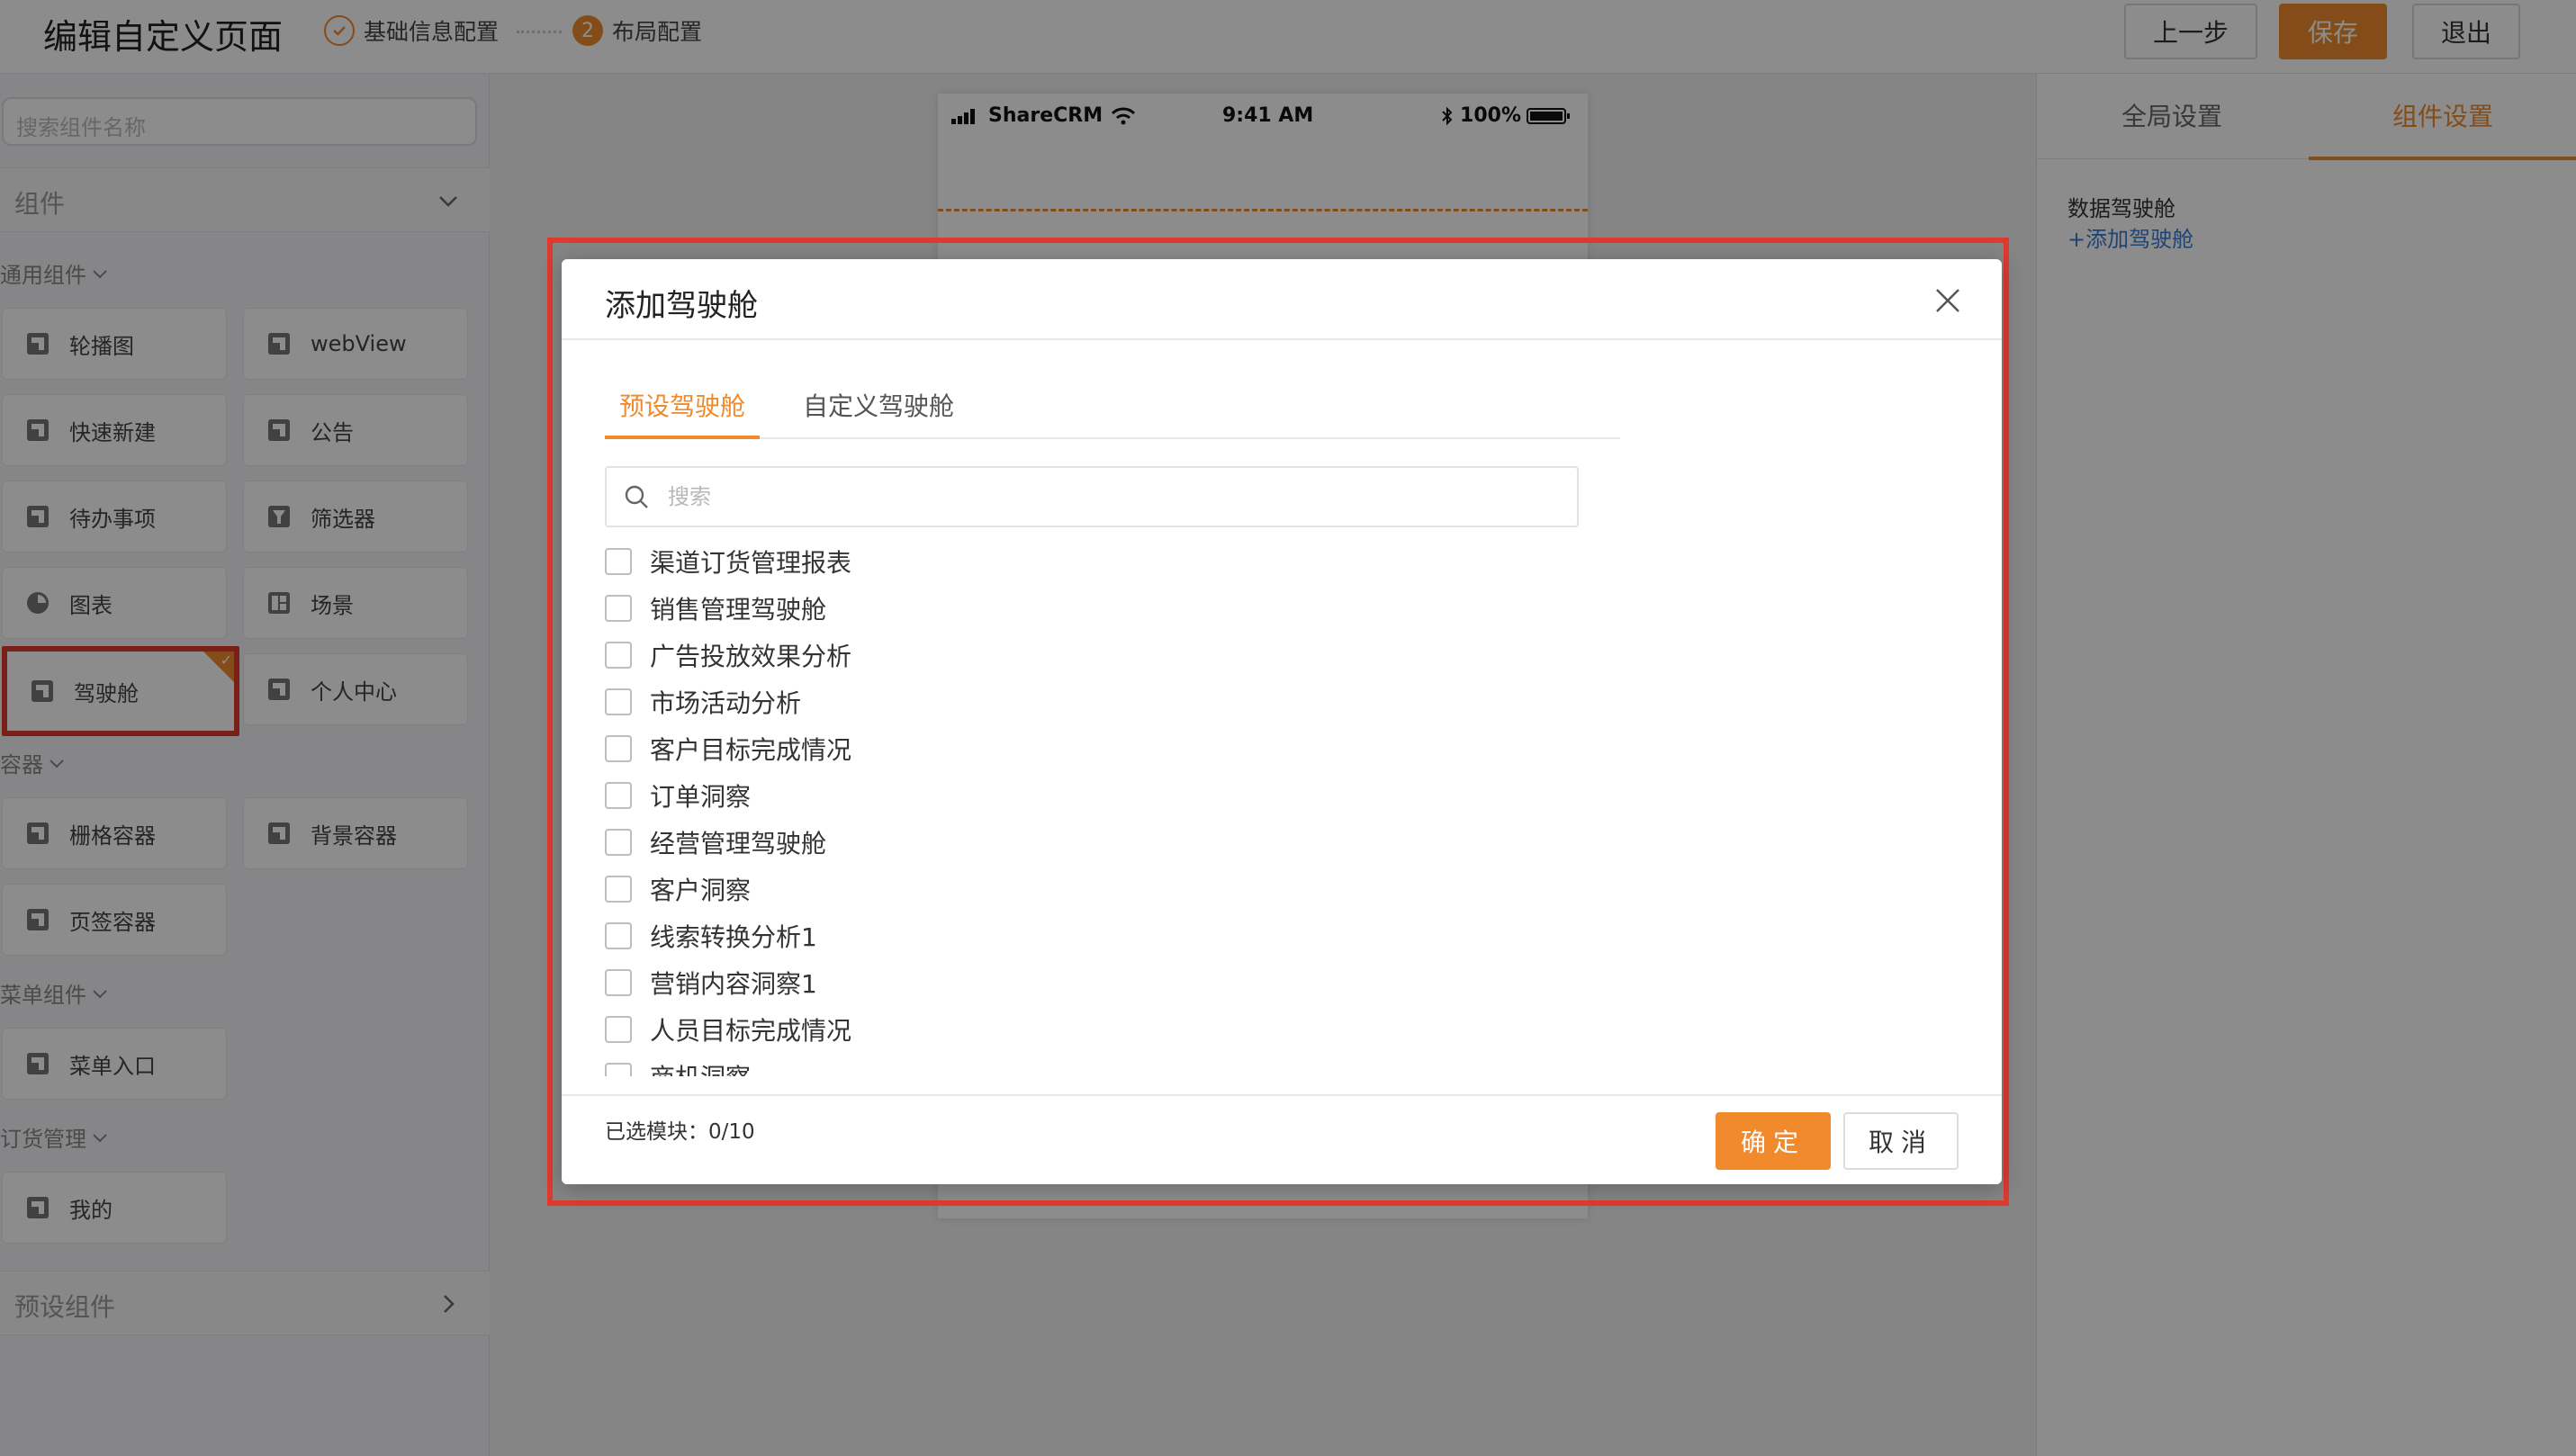  Describe the element at coordinates (751, 656) in the screenshot. I see `list-item-label: 广告投放效果分析` at that location.